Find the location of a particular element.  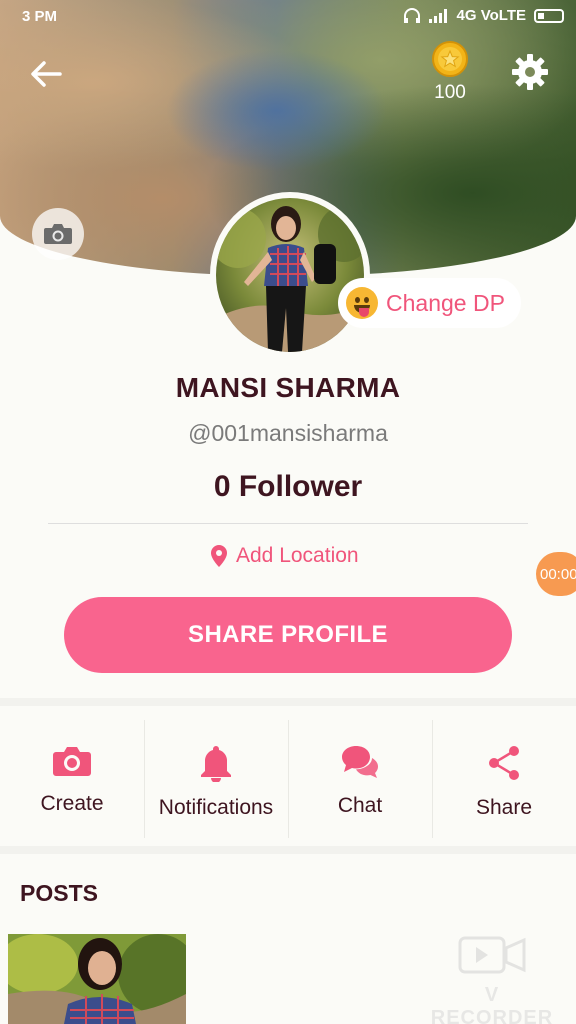

action-label: Notifications is located at coordinates (216, 807).